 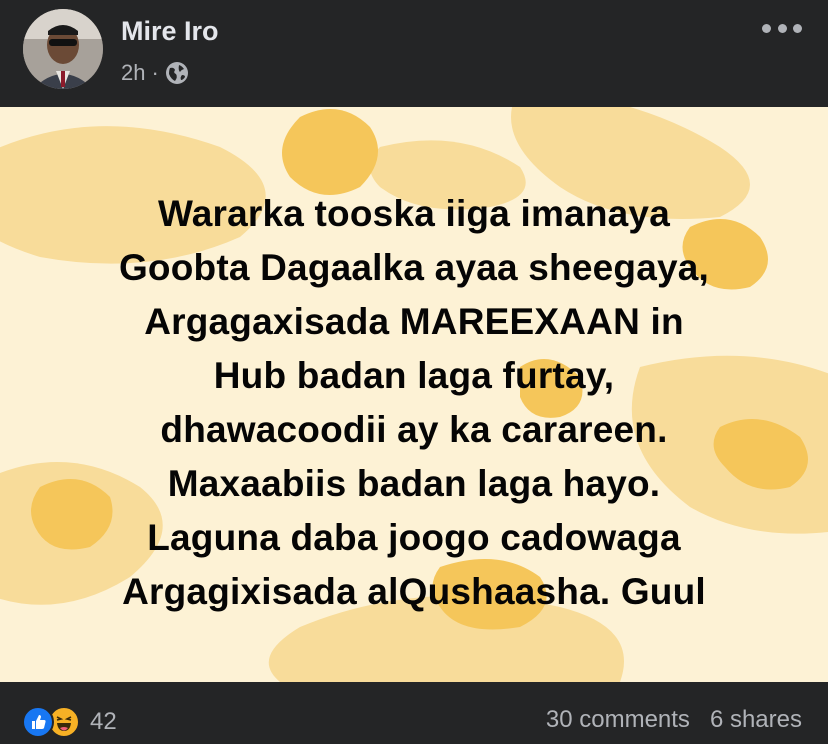 I want to click on author-name: Mire Iro, so click(x=170, y=31).